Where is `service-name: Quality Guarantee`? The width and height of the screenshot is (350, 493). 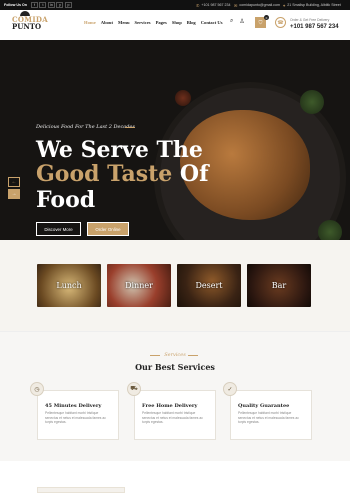
service-name: Quality Guarantee is located at coordinates (264, 406).